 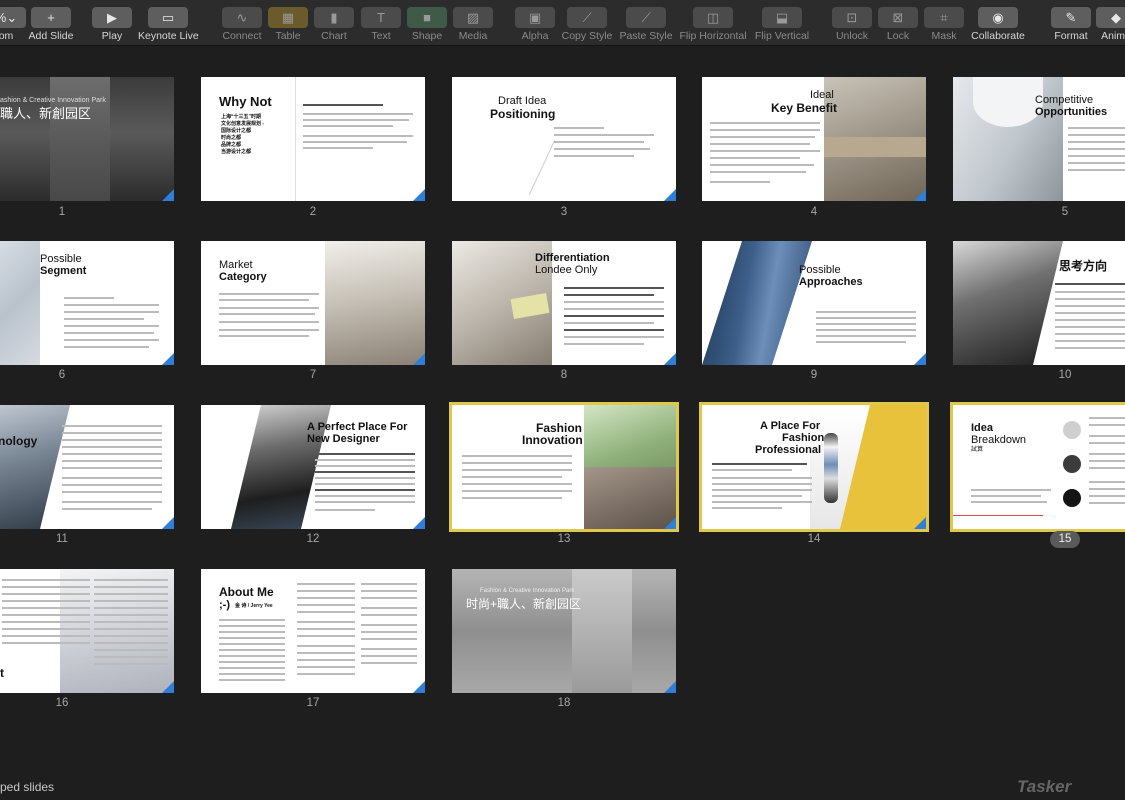 I want to click on slide-subtitle: Fashion & Creative Innovation Park, so click(x=527, y=591).